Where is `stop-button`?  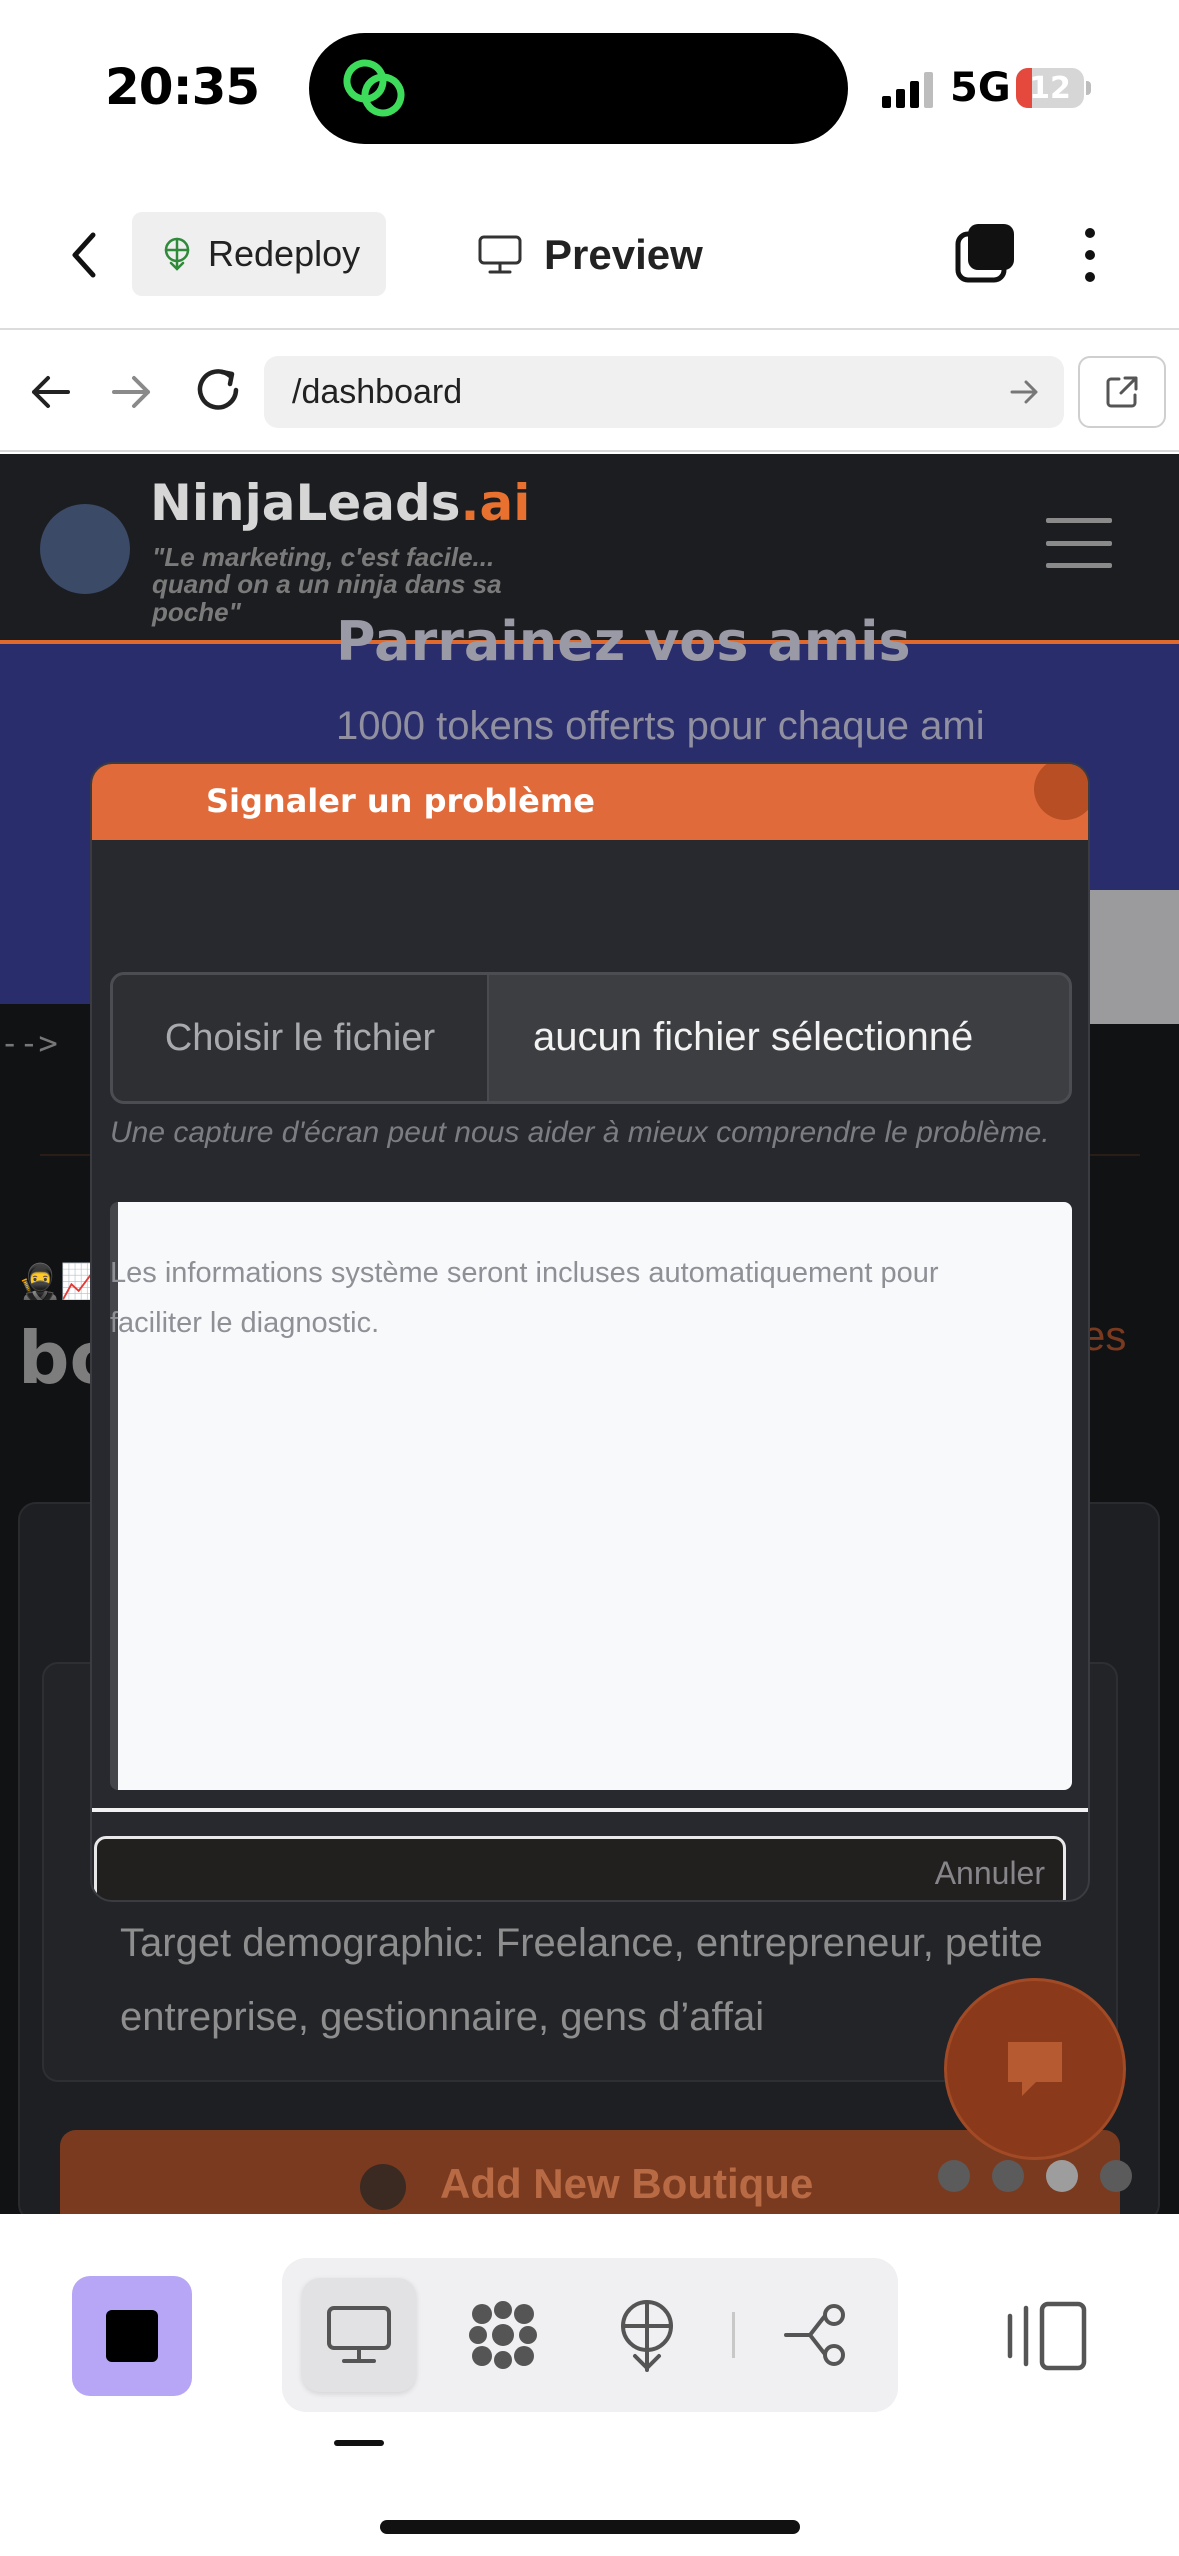 stop-button is located at coordinates (132, 2336).